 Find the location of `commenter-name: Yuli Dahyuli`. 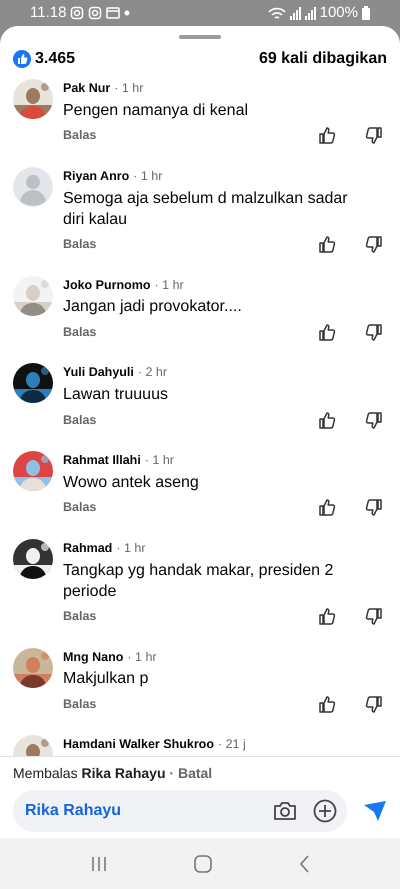

commenter-name: Yuli Dahyuli is located at coordinates (98, 372).